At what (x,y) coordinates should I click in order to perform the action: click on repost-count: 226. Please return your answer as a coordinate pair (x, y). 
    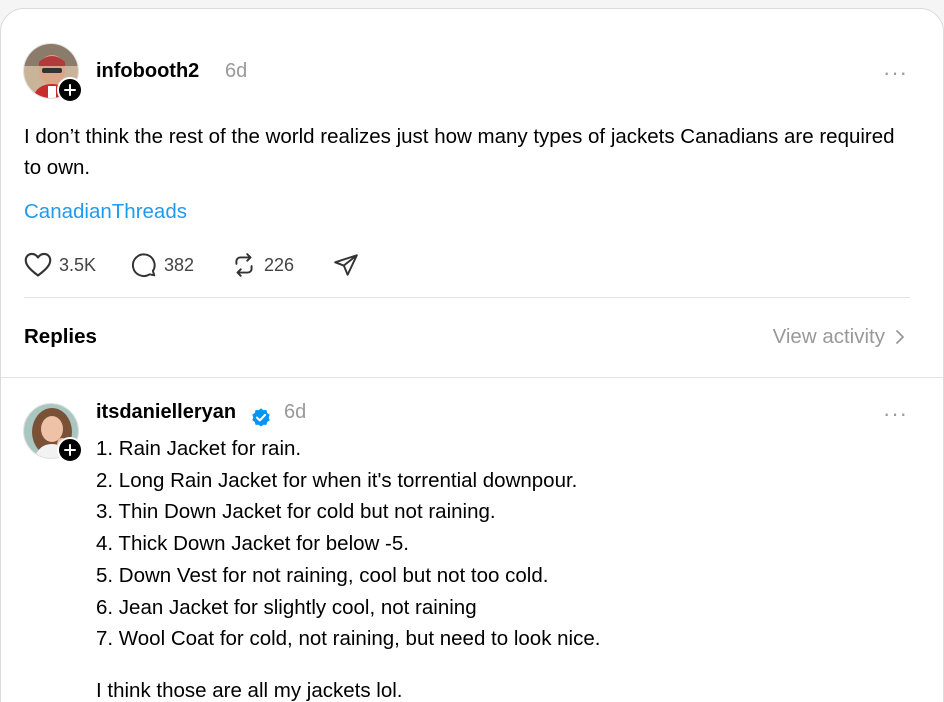
    Looking at the image, I should click on (279, 264).